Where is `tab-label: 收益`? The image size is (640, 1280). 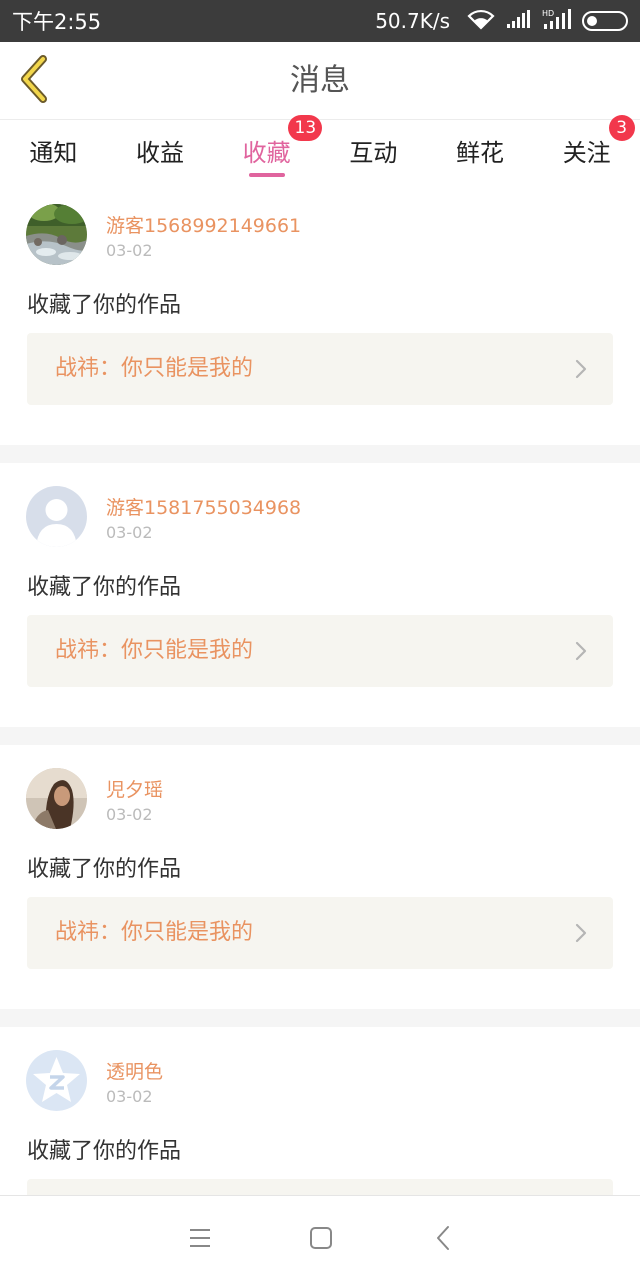 tab-label: 收益 is located at coordinates (160, 153).